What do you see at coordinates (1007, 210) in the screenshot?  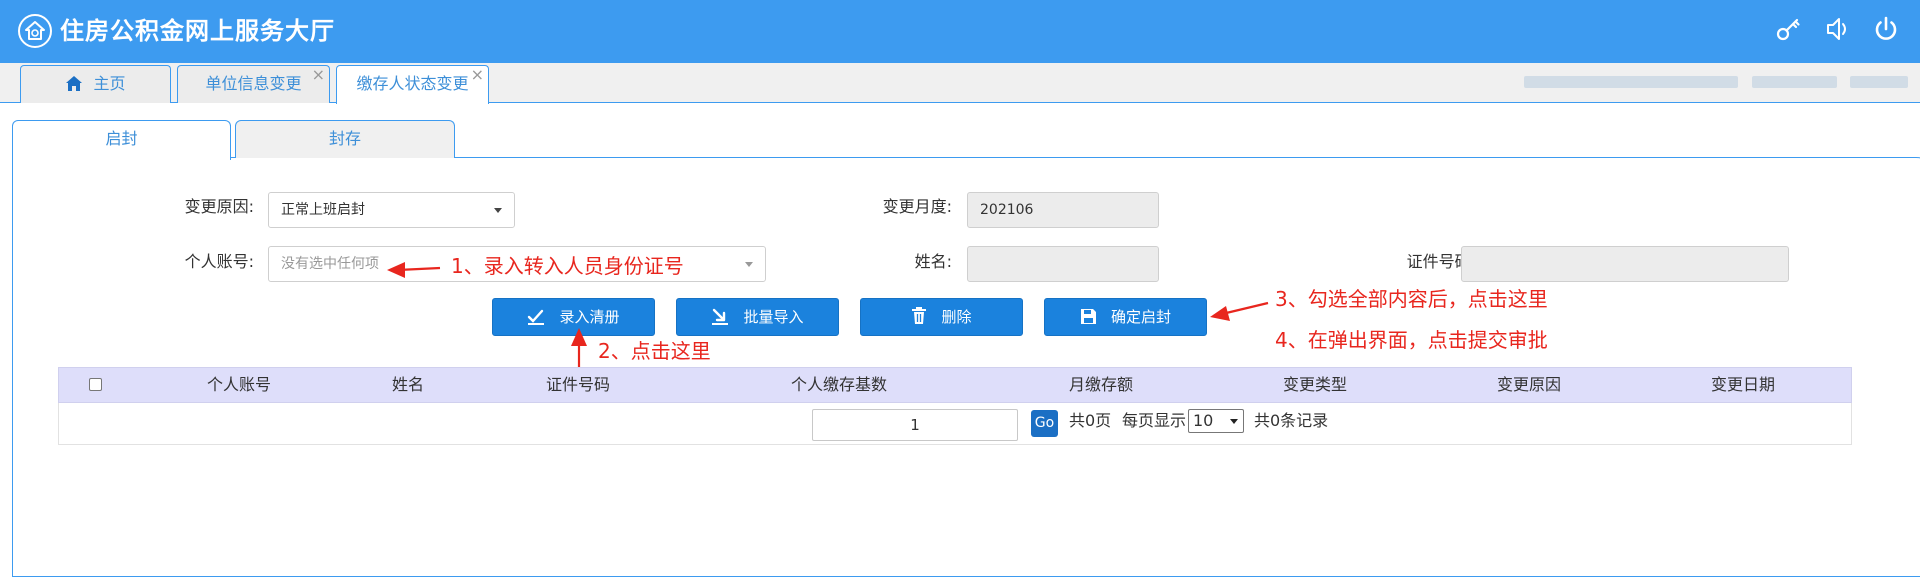 I see `change-month-value: 202106` at bounding box center [1007, 210].